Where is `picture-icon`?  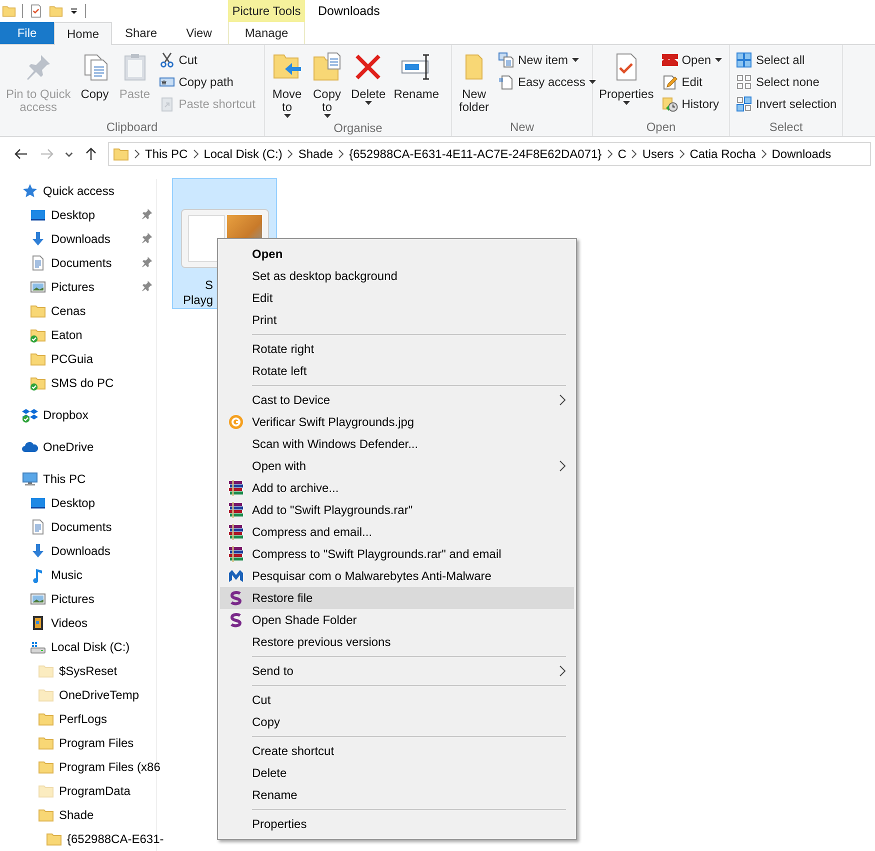 picture-icon is located at coordinates (38, 599).